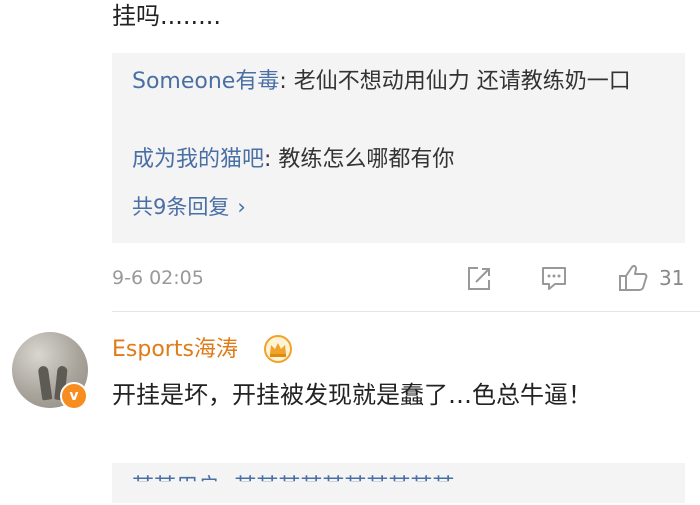 The width and height of the screenshot is (700, 505). I want to click on avatar-figure, so click(45, 383).